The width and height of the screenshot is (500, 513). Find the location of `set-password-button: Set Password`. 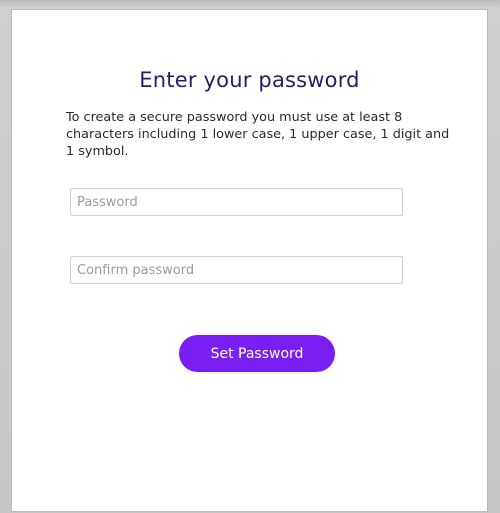

set-password-button: Set Password is located at coordinates (257, 353).